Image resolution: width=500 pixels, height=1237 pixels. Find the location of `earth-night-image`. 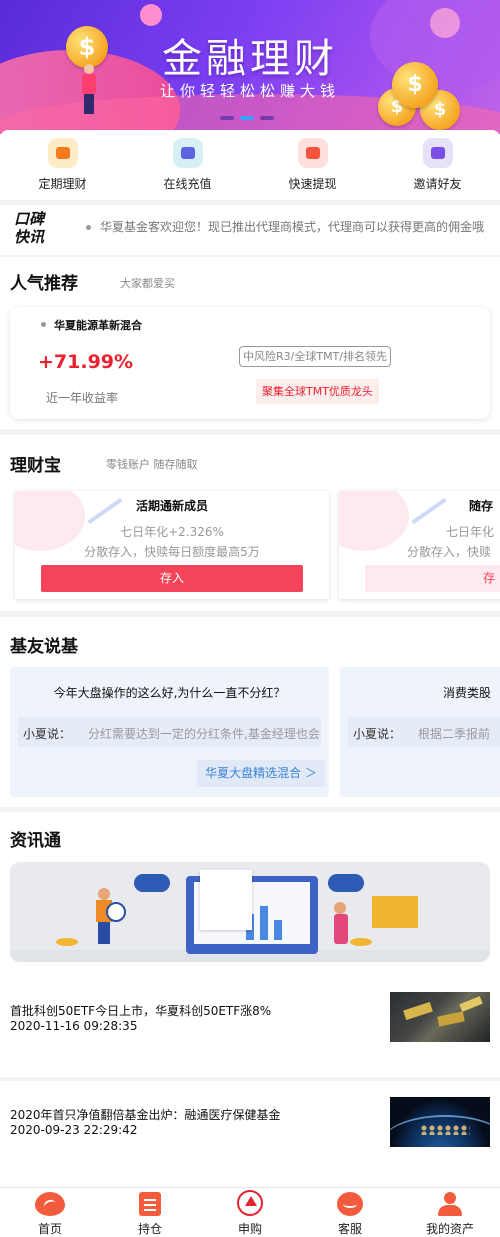

earth-night-image is located at coordinates (440, 1122).